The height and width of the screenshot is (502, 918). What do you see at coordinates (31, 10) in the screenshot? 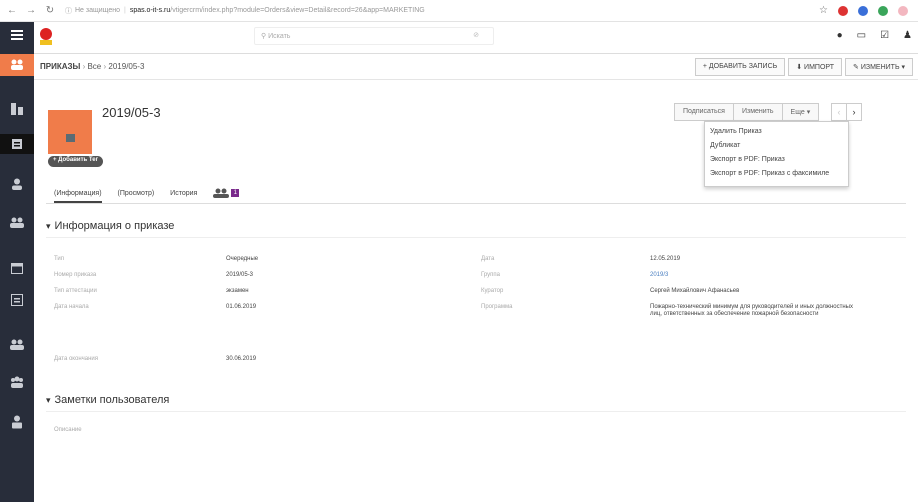
I see `forward-icon: →` at bounding box center [31, 10].